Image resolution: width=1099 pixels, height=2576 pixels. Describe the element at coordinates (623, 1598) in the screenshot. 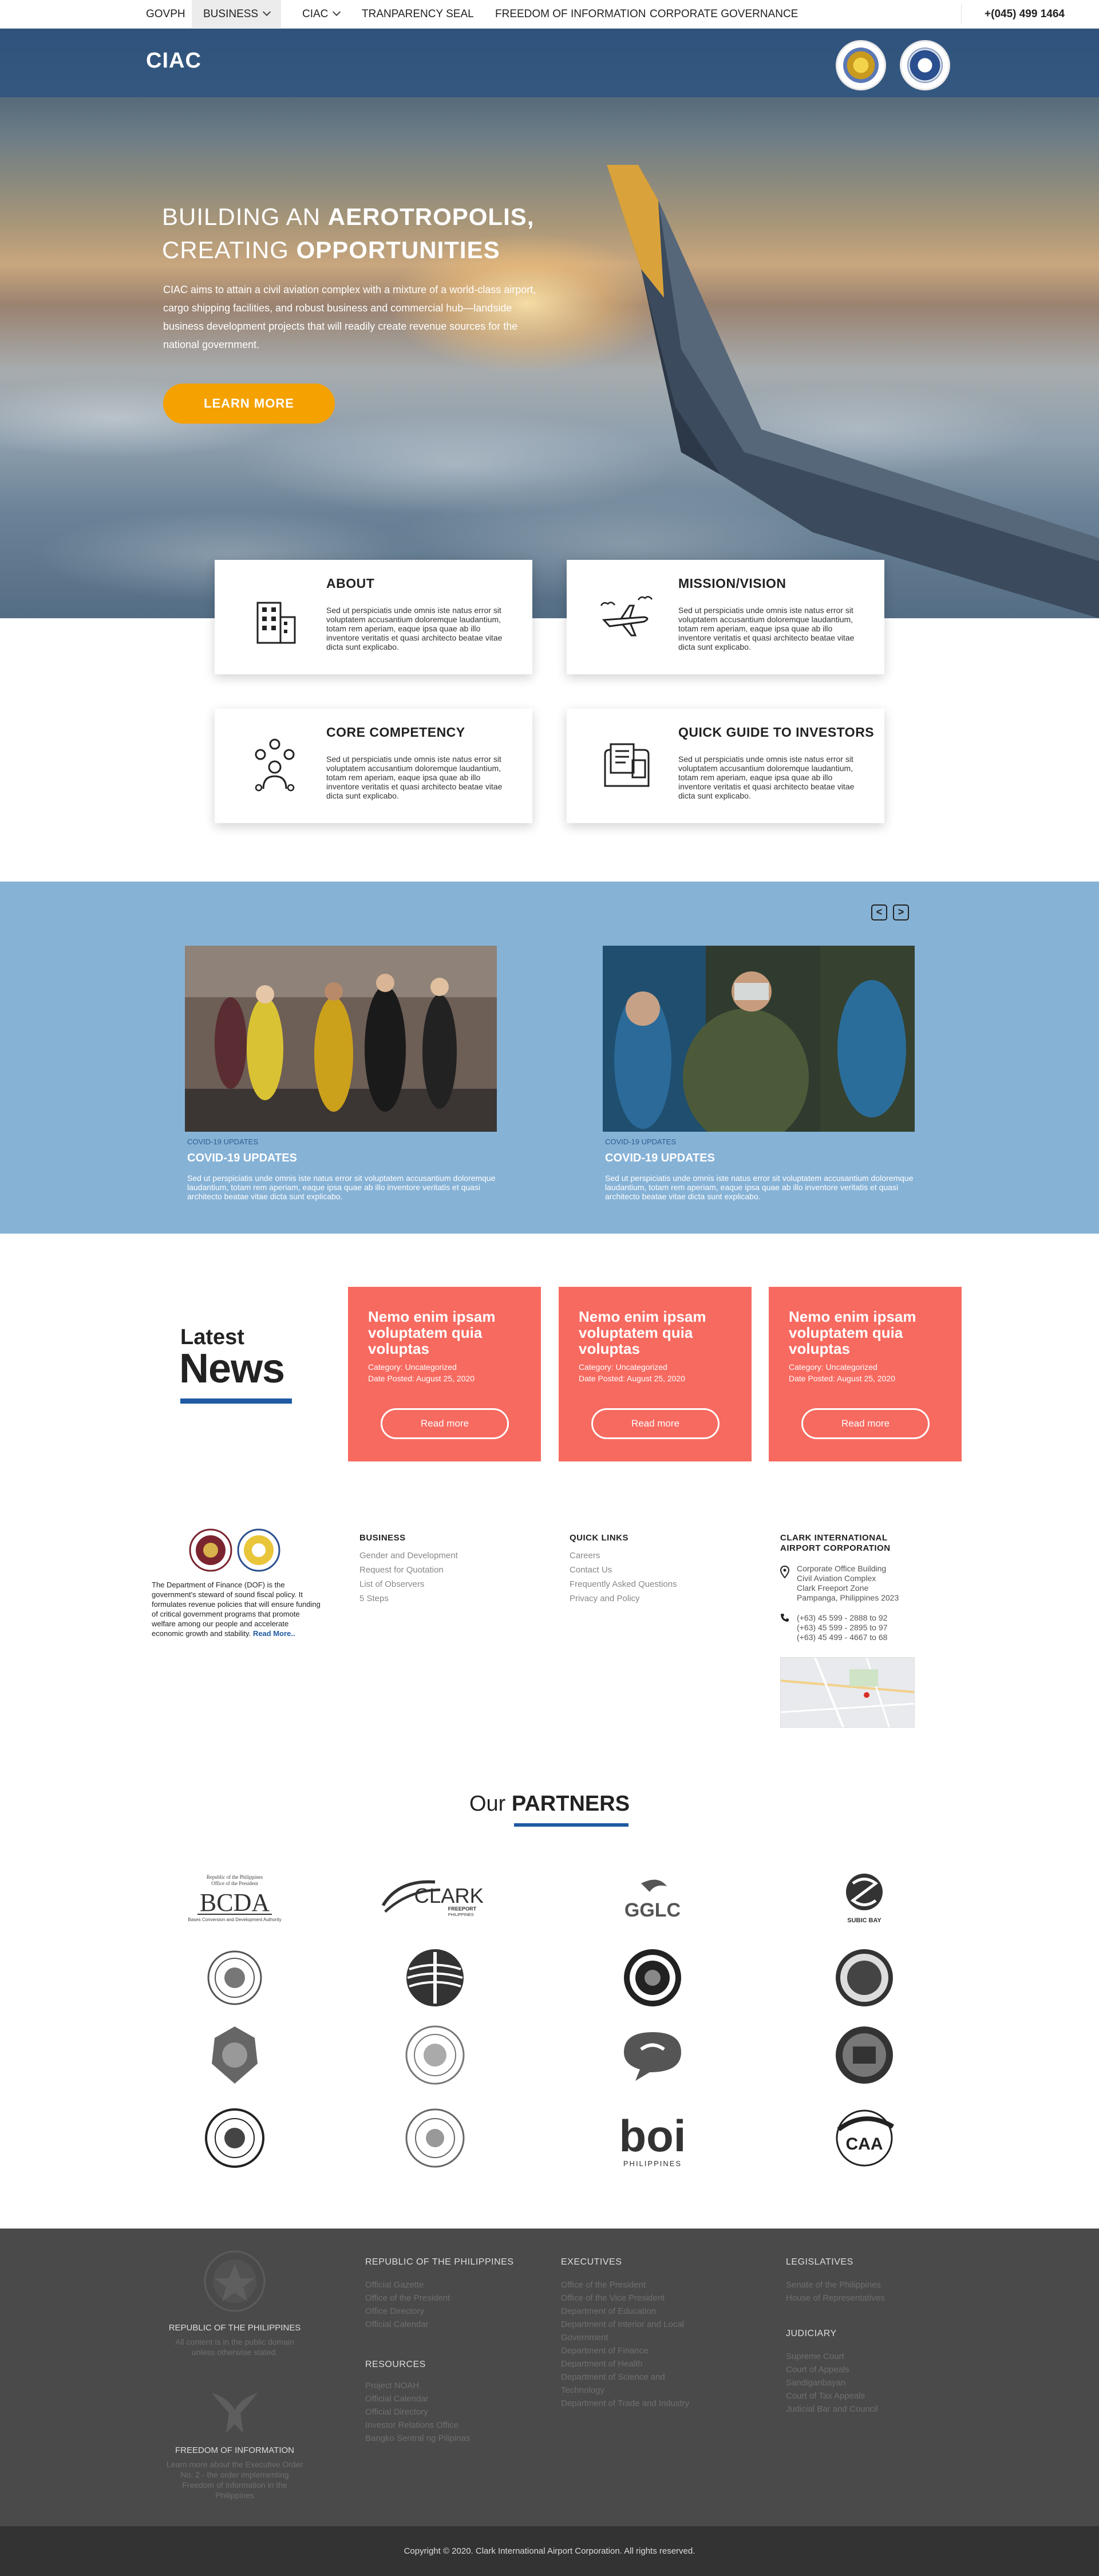

I see `quicklink: Privacy and Policy` at that location.